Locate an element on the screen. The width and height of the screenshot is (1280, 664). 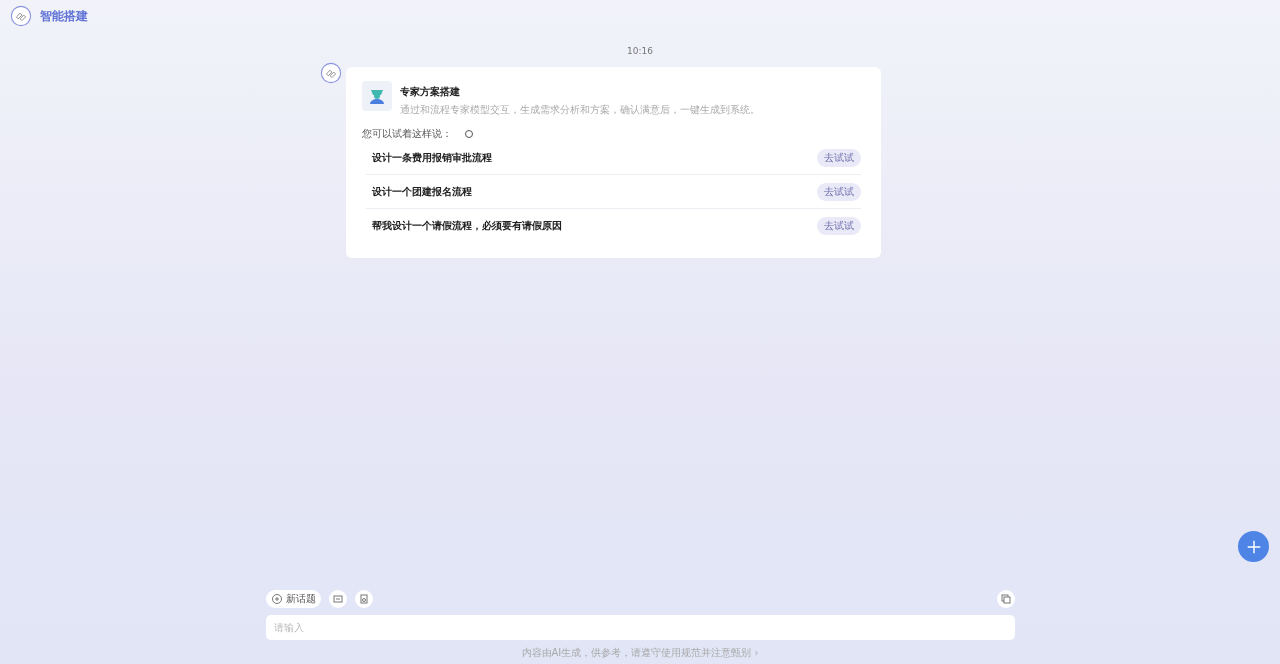
suggestion-text: 帮我设计一个请假流程，必须要有请假原因 is located at coordinates (466, 225).